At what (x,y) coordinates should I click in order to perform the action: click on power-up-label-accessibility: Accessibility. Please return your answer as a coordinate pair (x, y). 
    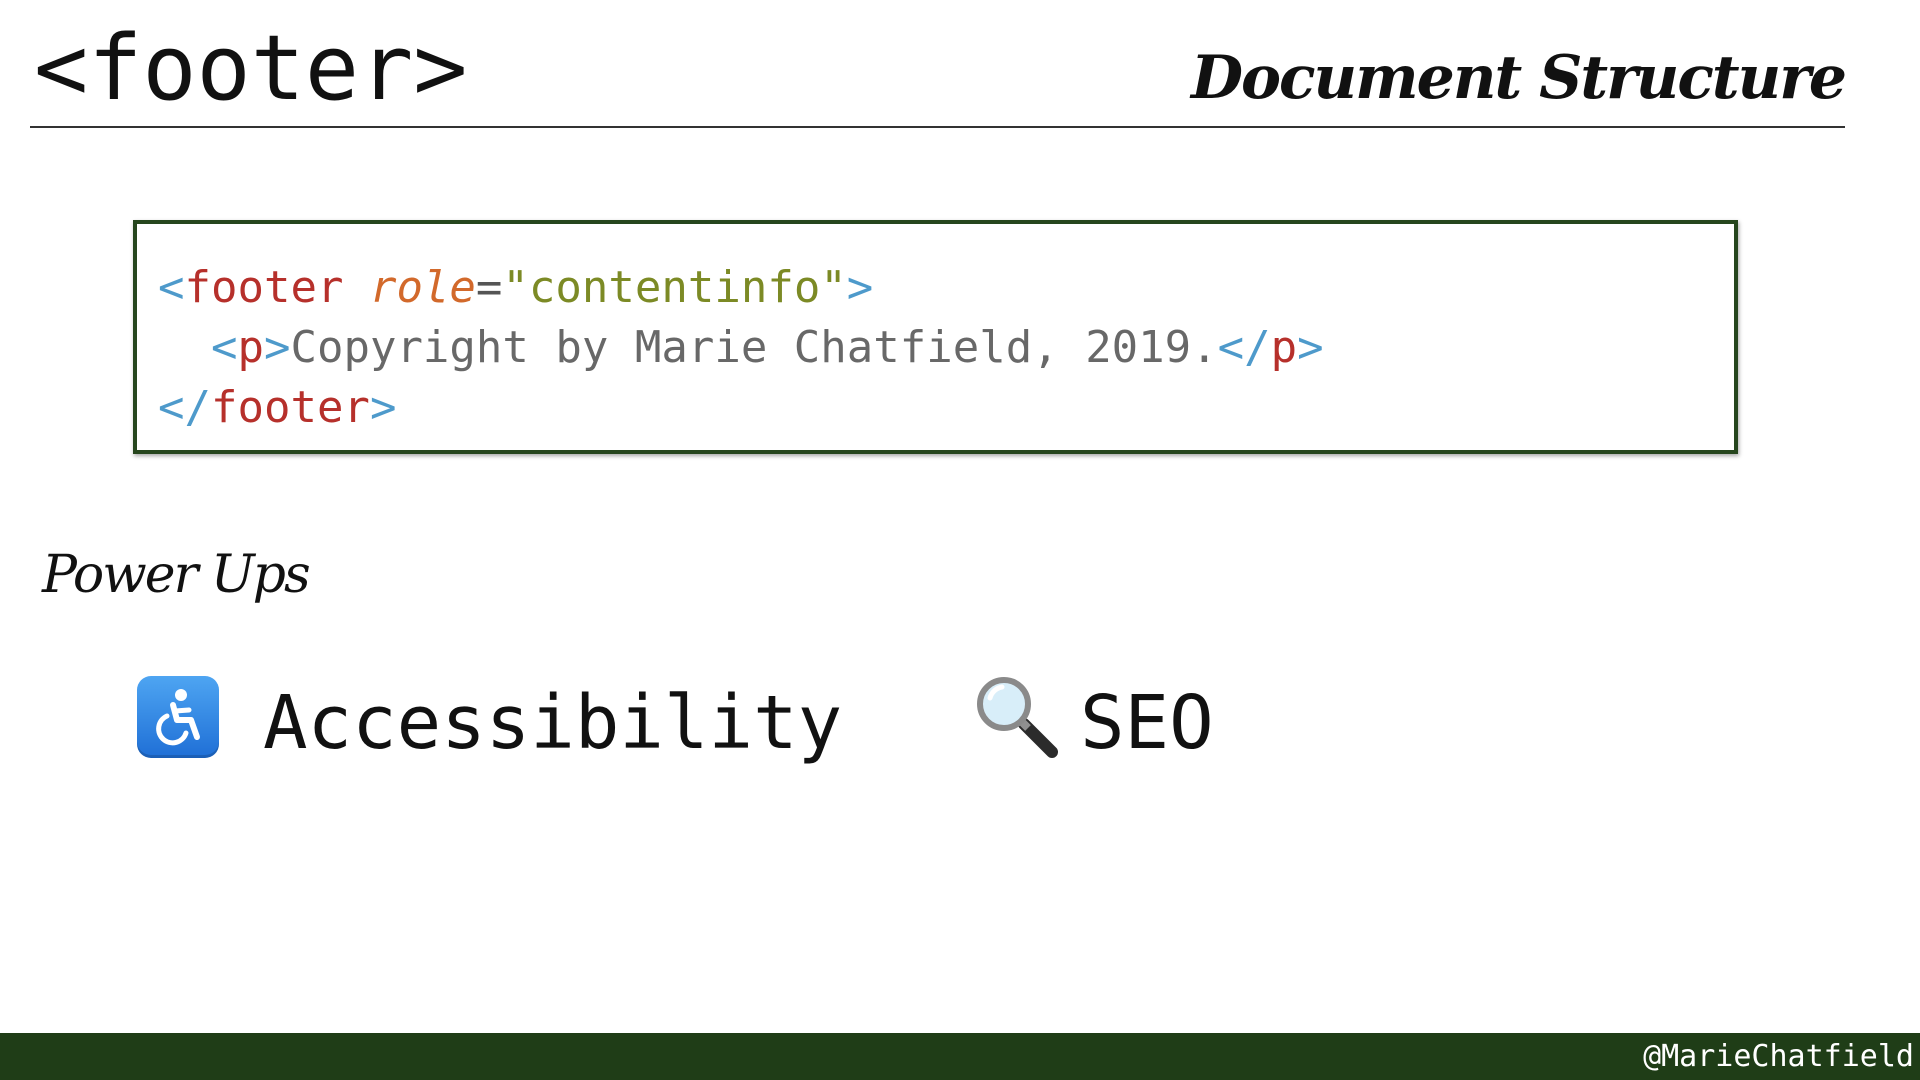
    Looking at the image, I should click on (553, 723).